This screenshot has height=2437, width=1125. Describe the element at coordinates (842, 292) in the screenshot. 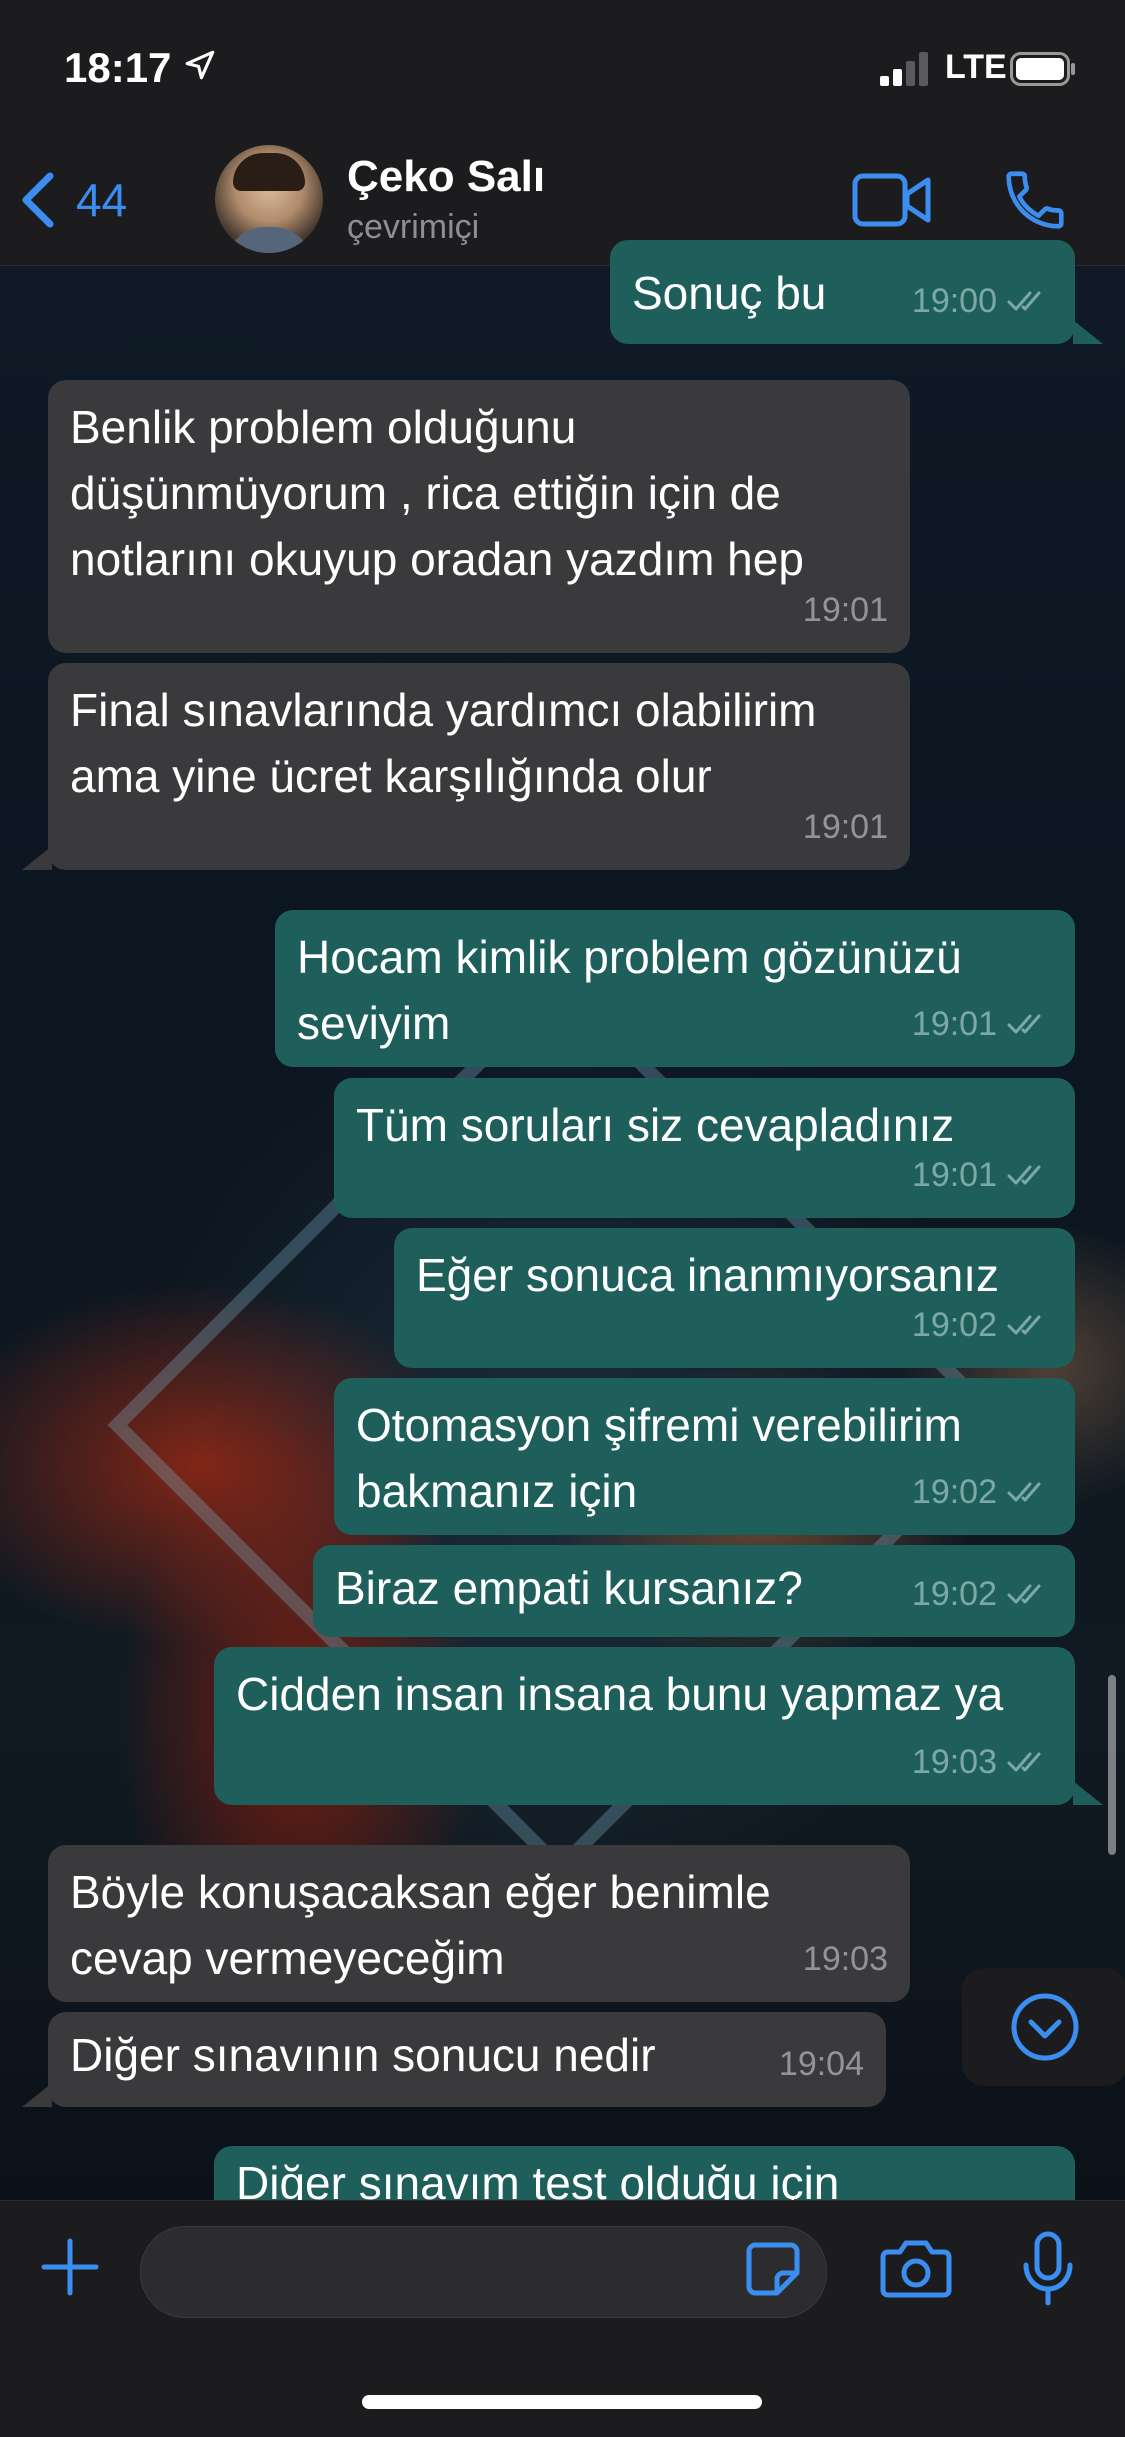

I see `message-outgoing: Sonuç bu 19:00` at that location.